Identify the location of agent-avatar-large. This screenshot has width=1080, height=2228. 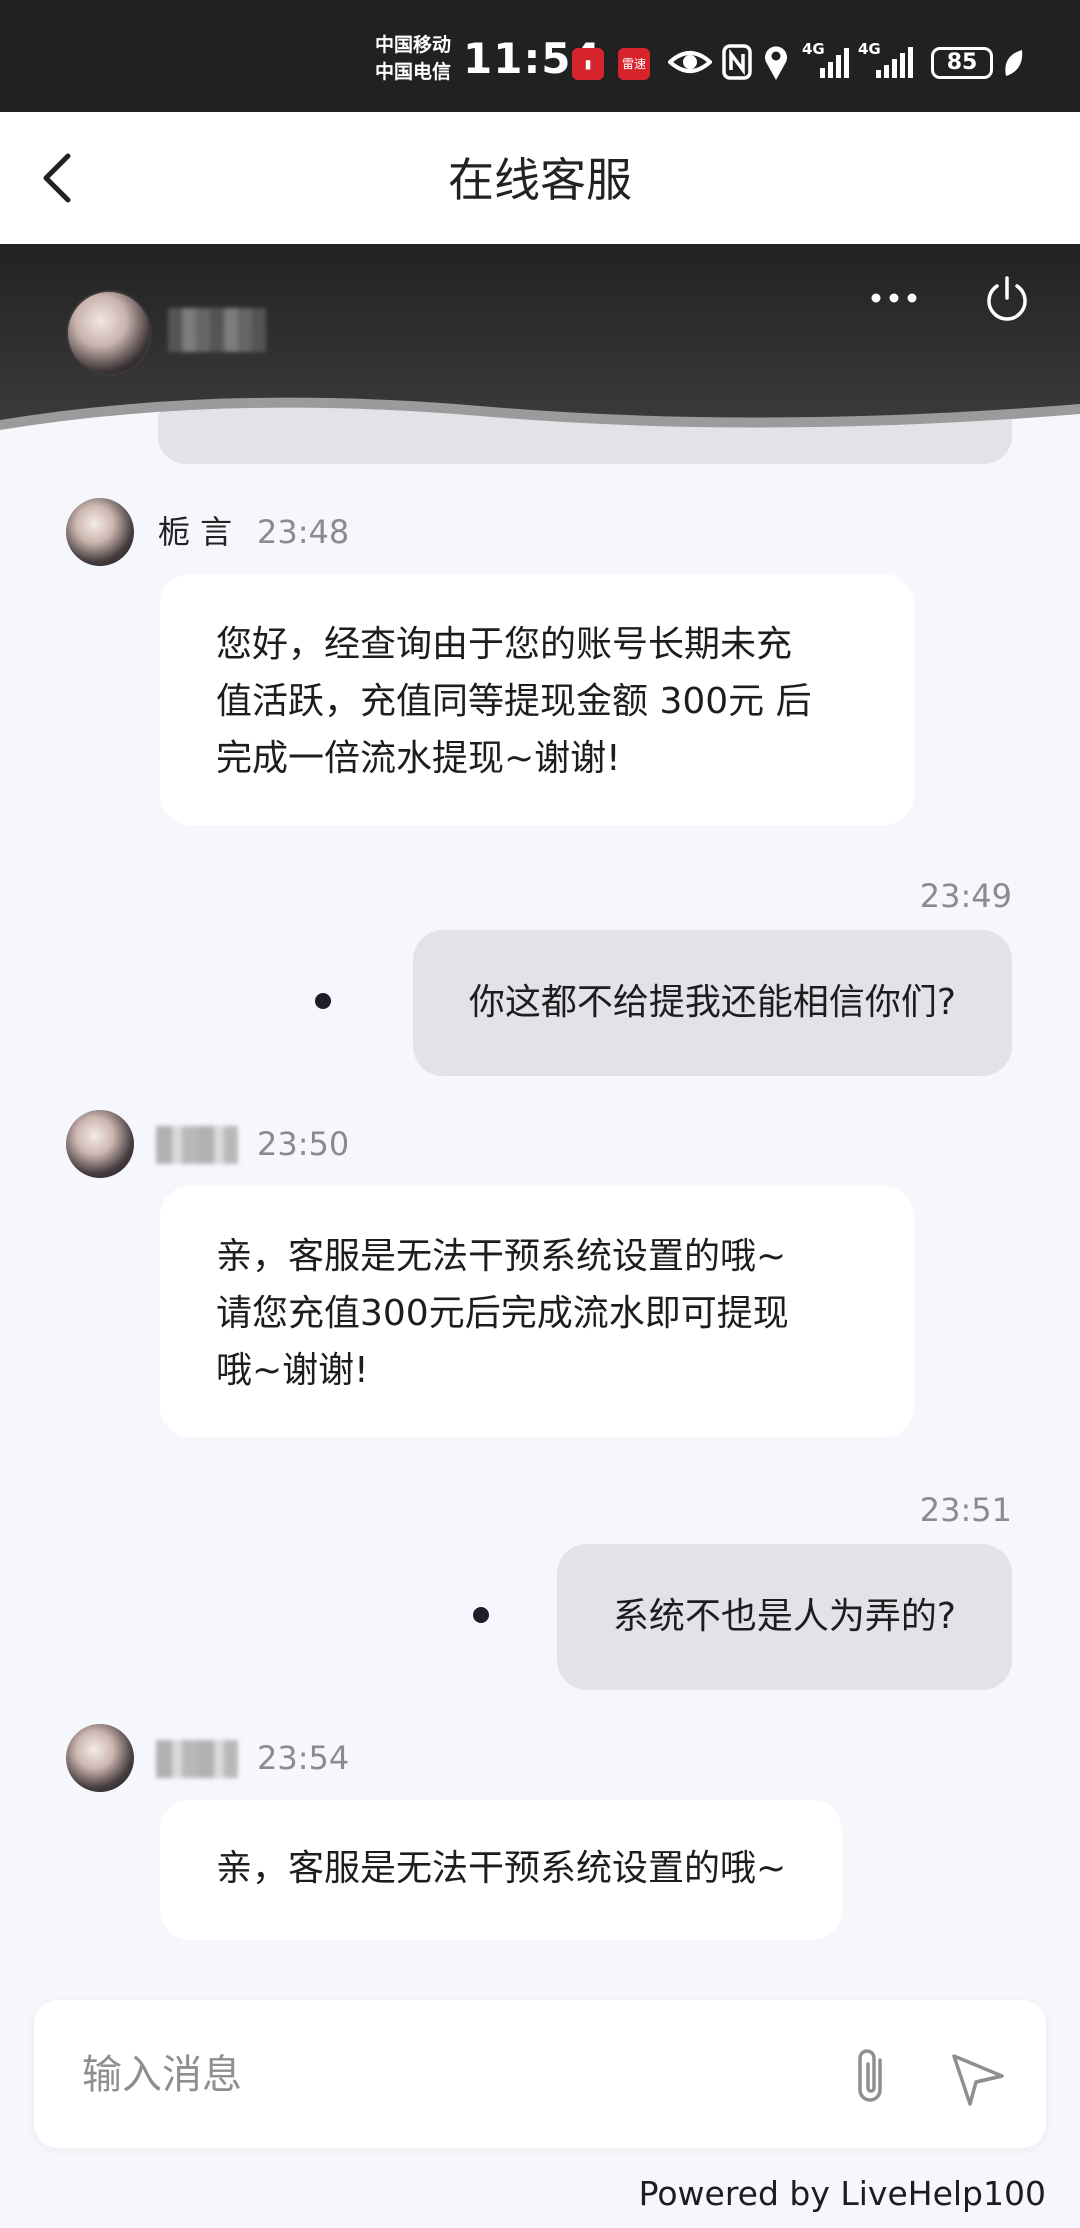
(109, 333).